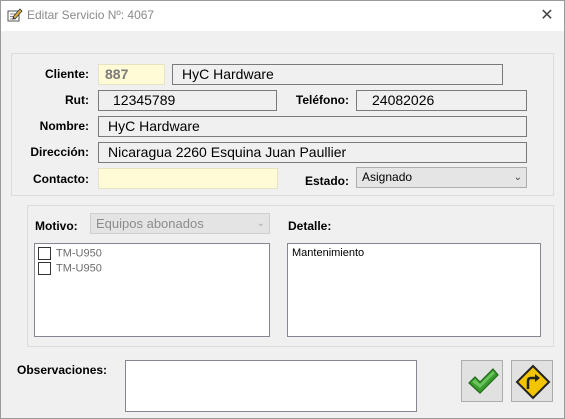  I want to click on rut-label: Rut:, so click(77, 100).